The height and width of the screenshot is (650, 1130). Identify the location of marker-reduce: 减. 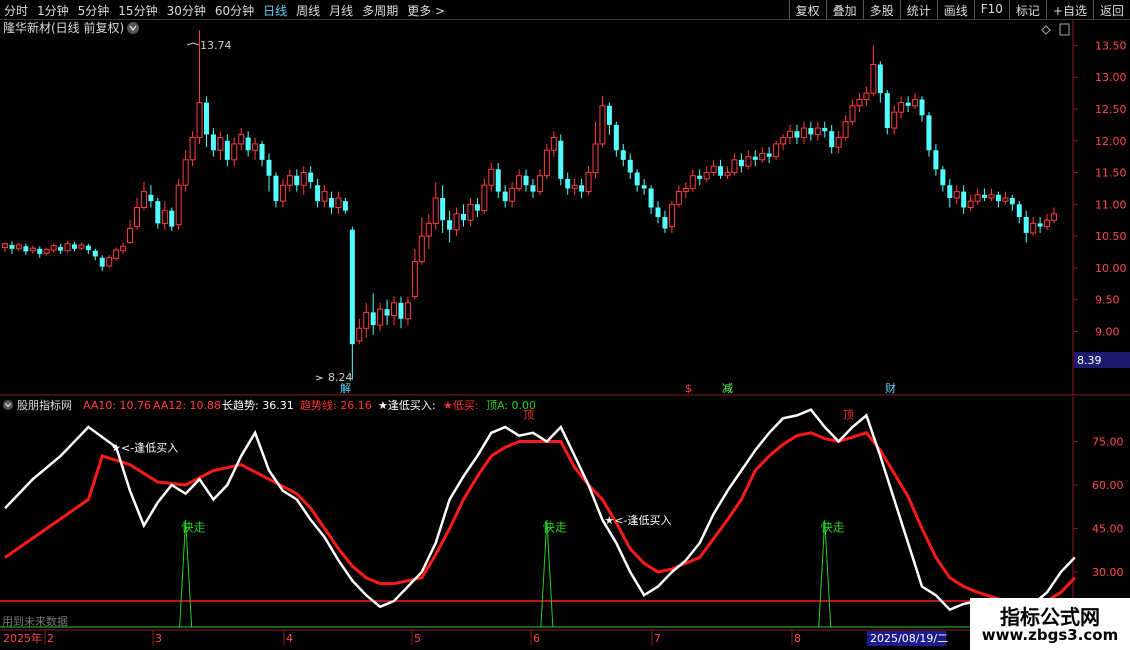
(727, 388).